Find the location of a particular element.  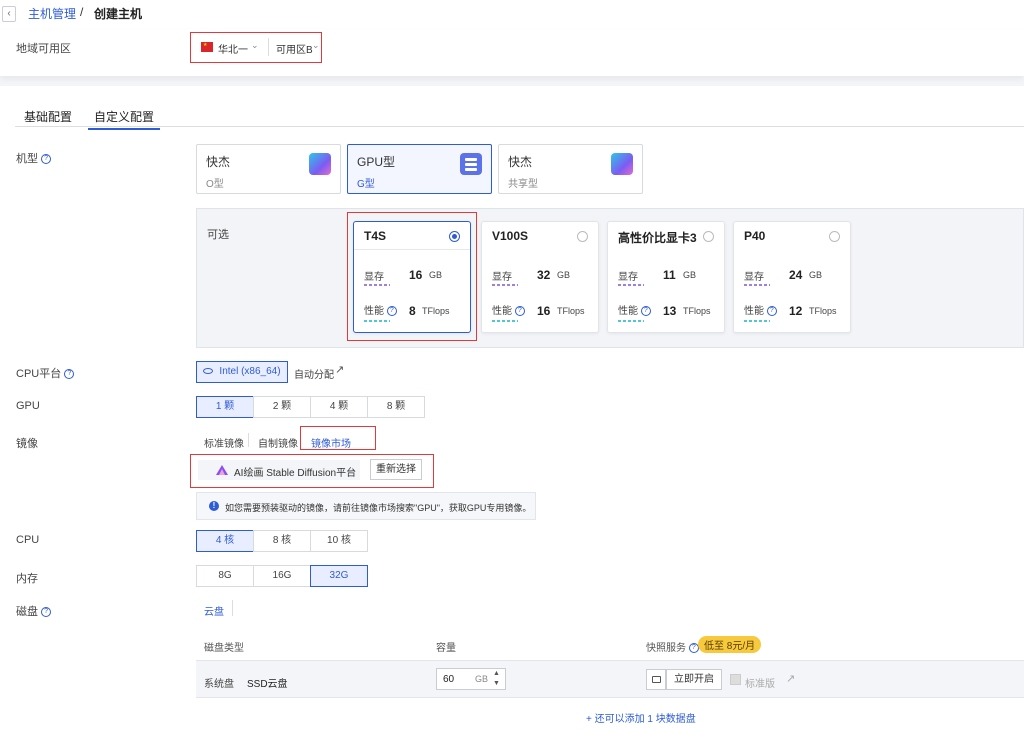

memory-value: 16 is located at coordinates (416, 275).